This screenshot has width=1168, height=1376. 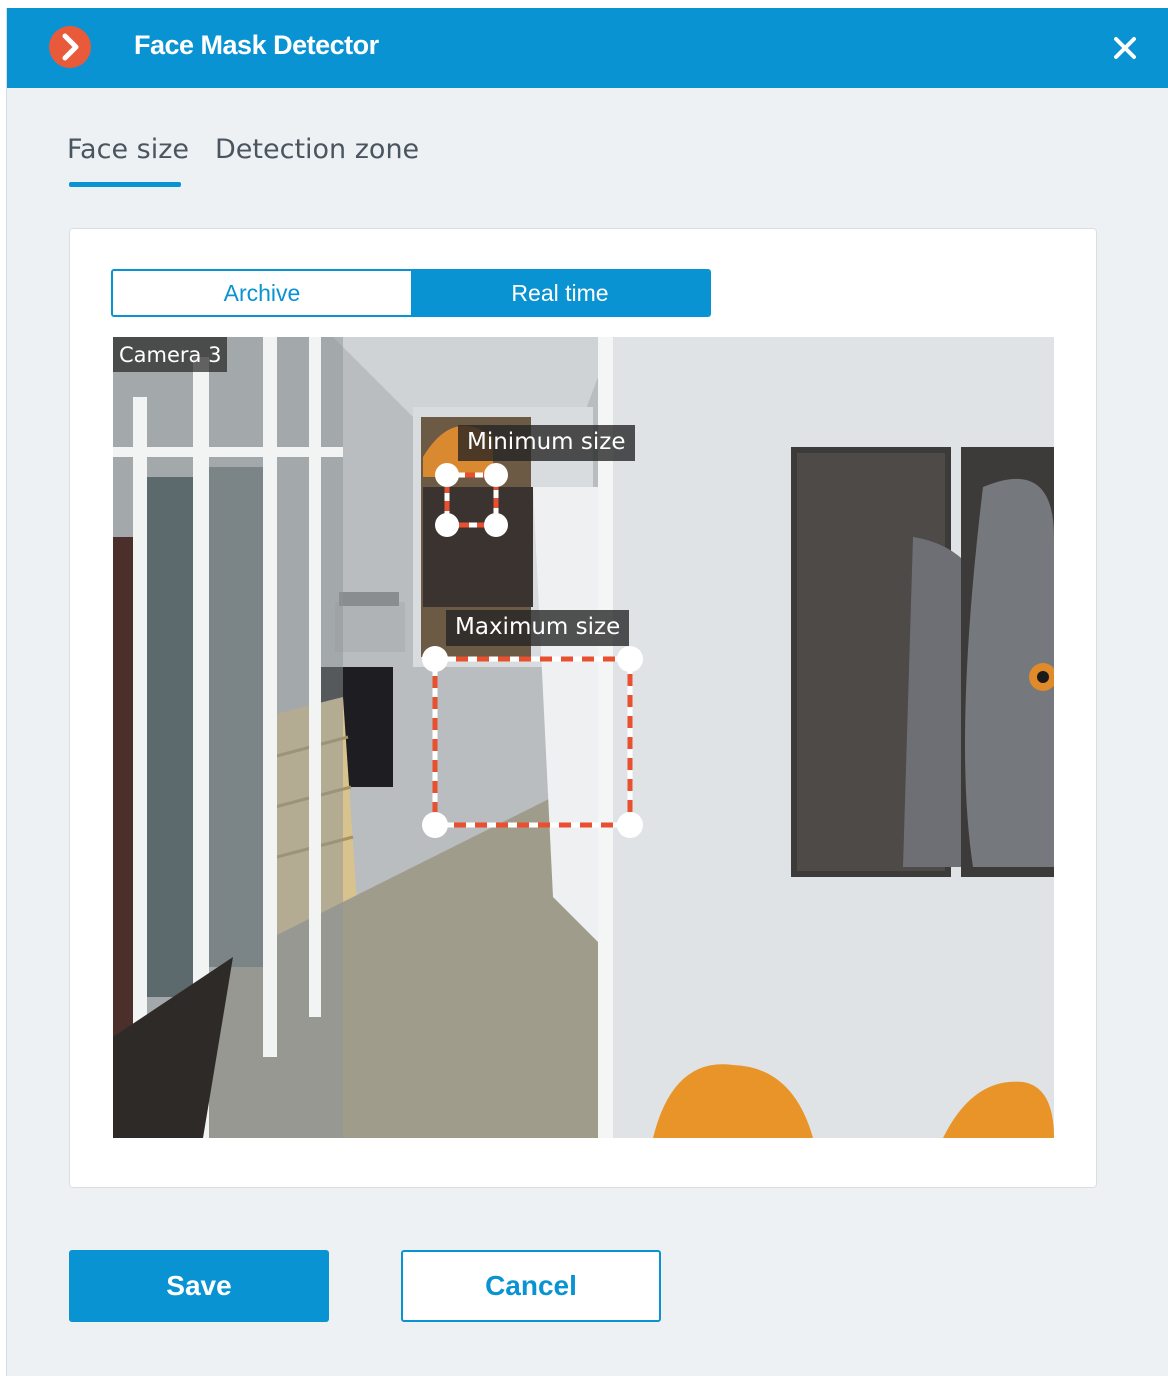 What do you see at coordinates (560, 293) in the screenshot?
I see `mode-realtime-button: Real time` at bounding box center [560, 293].